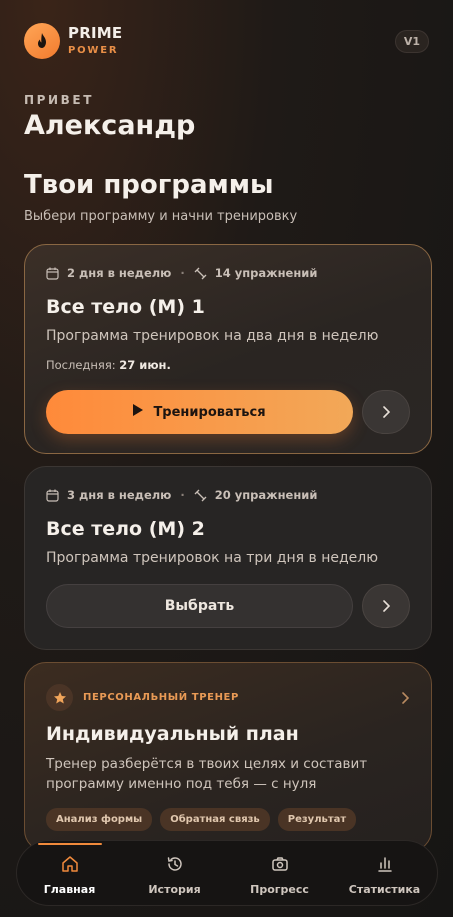 The image size is (453, 917). Describe the element at coordinates (172, 734) in the screenshot. I see `coach-title: Индивидуальный план` at that location.